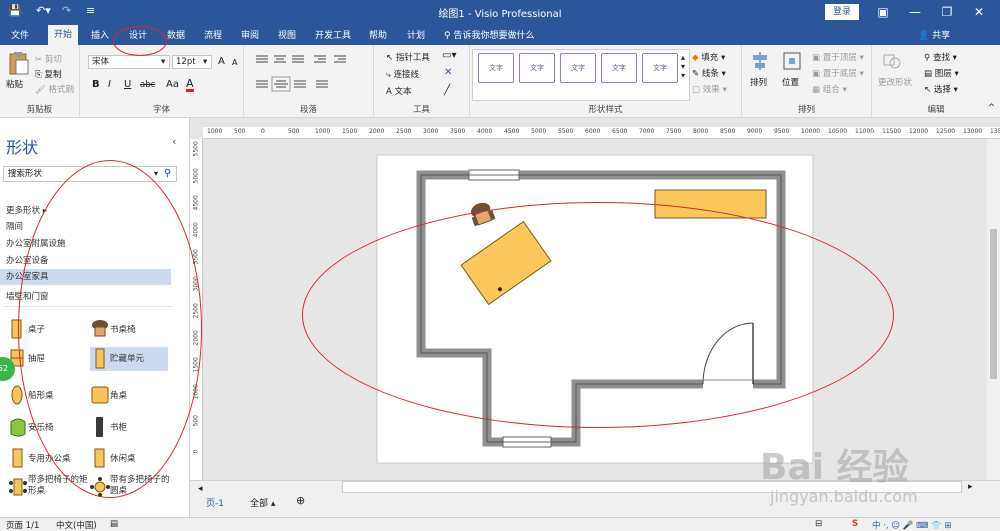  Describe the element at coordinates (48, 59) in the screenshot. I see `cut-button: ✂ 剪切` at that location.